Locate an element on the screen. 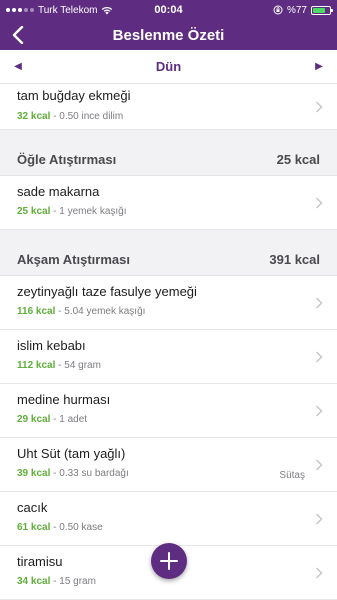 The width and height of the screenshot is (337, 600). add-food-button is located at coordinates (169, 561).